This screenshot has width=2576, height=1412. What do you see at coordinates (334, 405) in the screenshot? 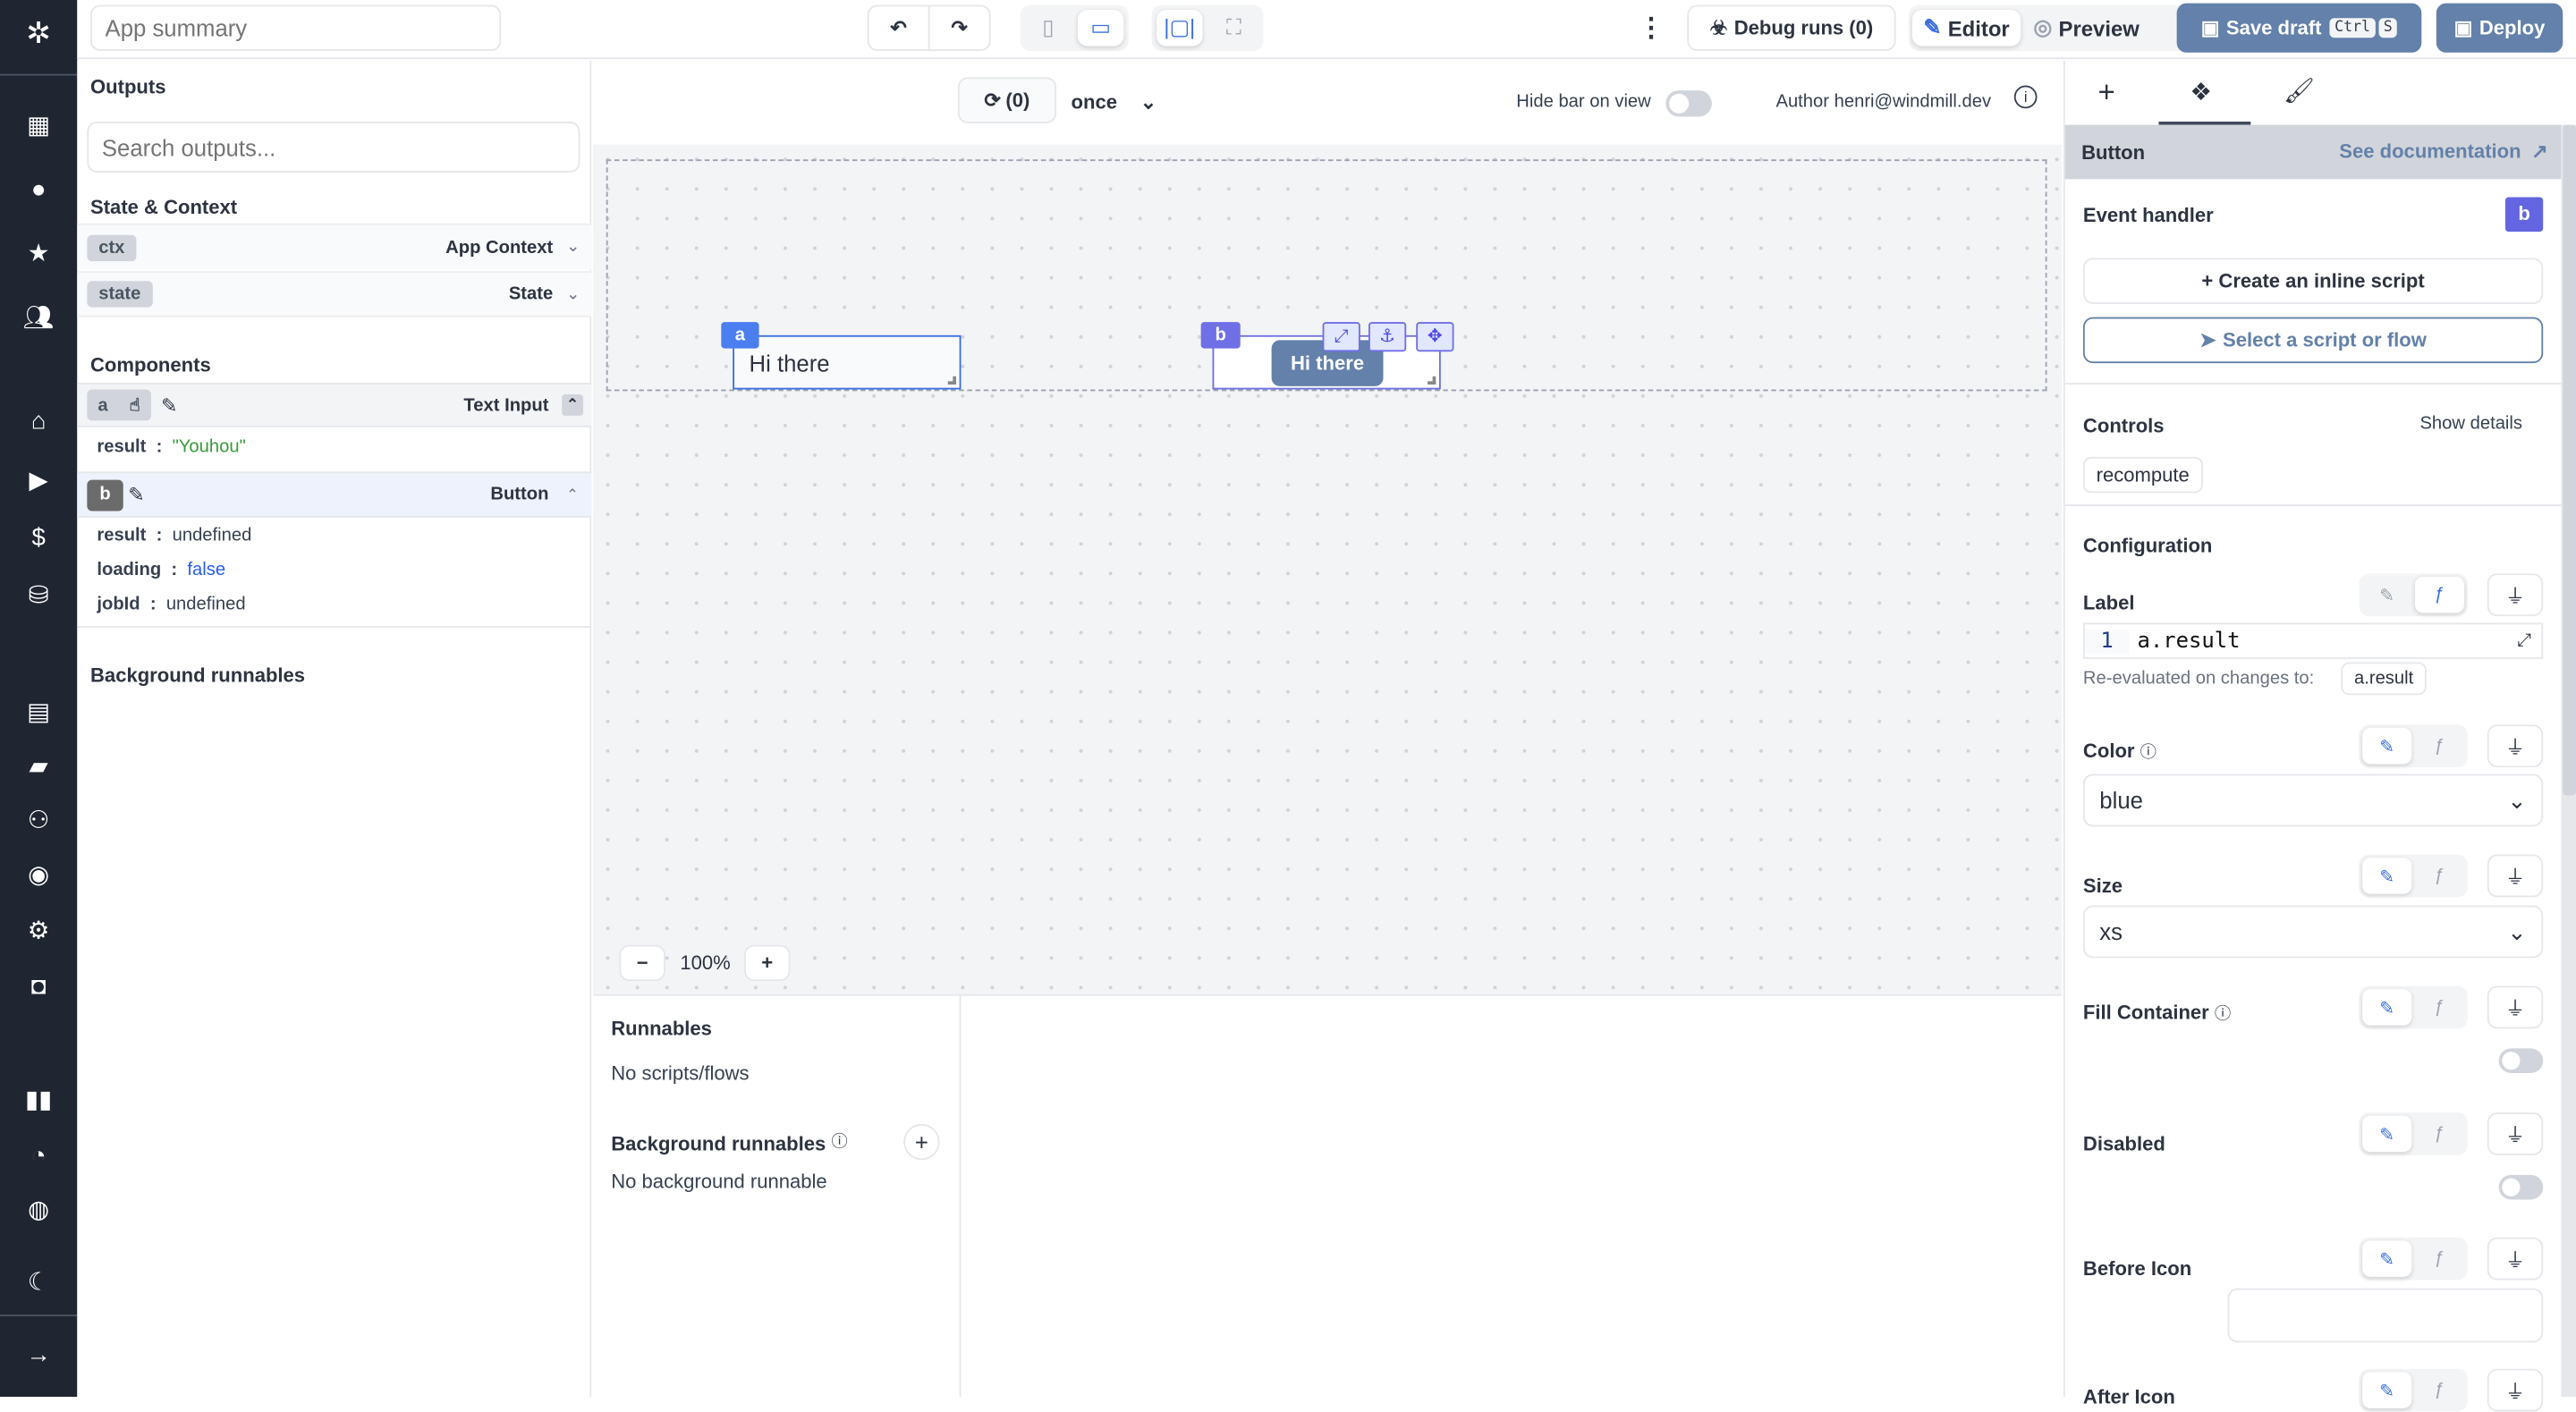
I see `component-row-a: a ☝︎ ✎ Text Input ⌃` at bounding box center [334, 405].